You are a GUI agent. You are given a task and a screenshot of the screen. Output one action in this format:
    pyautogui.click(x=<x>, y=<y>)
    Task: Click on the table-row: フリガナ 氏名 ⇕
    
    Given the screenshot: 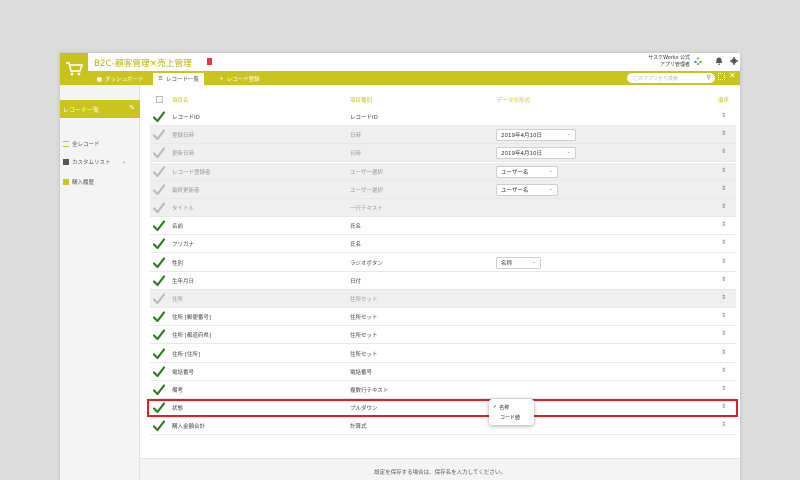 What is the action you would take?
    pyautogui.click(x=443, y=244)
    